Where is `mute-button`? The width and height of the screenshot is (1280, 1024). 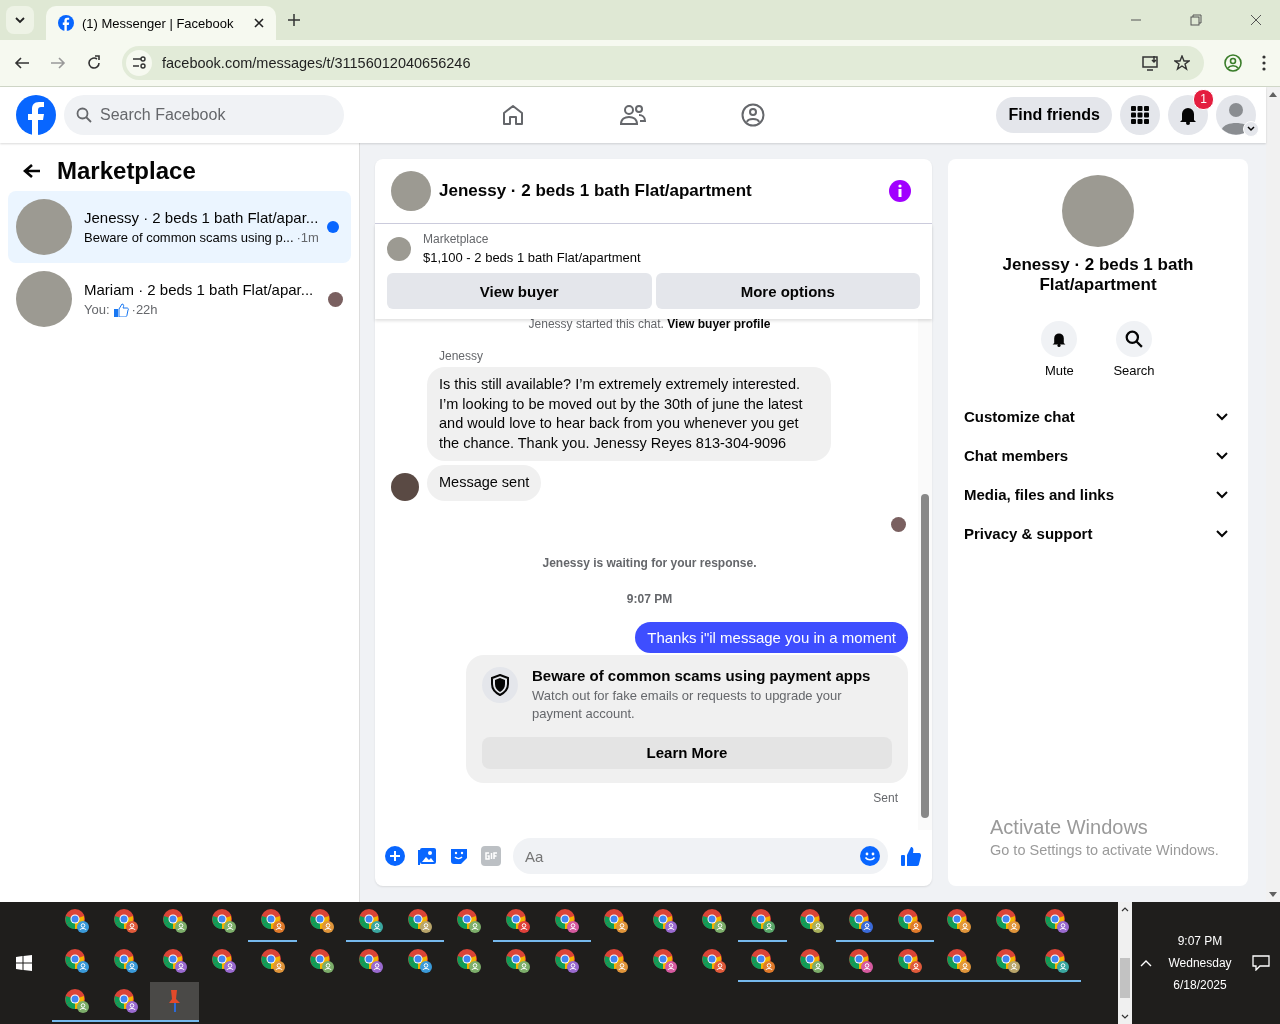 mute-button is located at coordinates (1059, 339).